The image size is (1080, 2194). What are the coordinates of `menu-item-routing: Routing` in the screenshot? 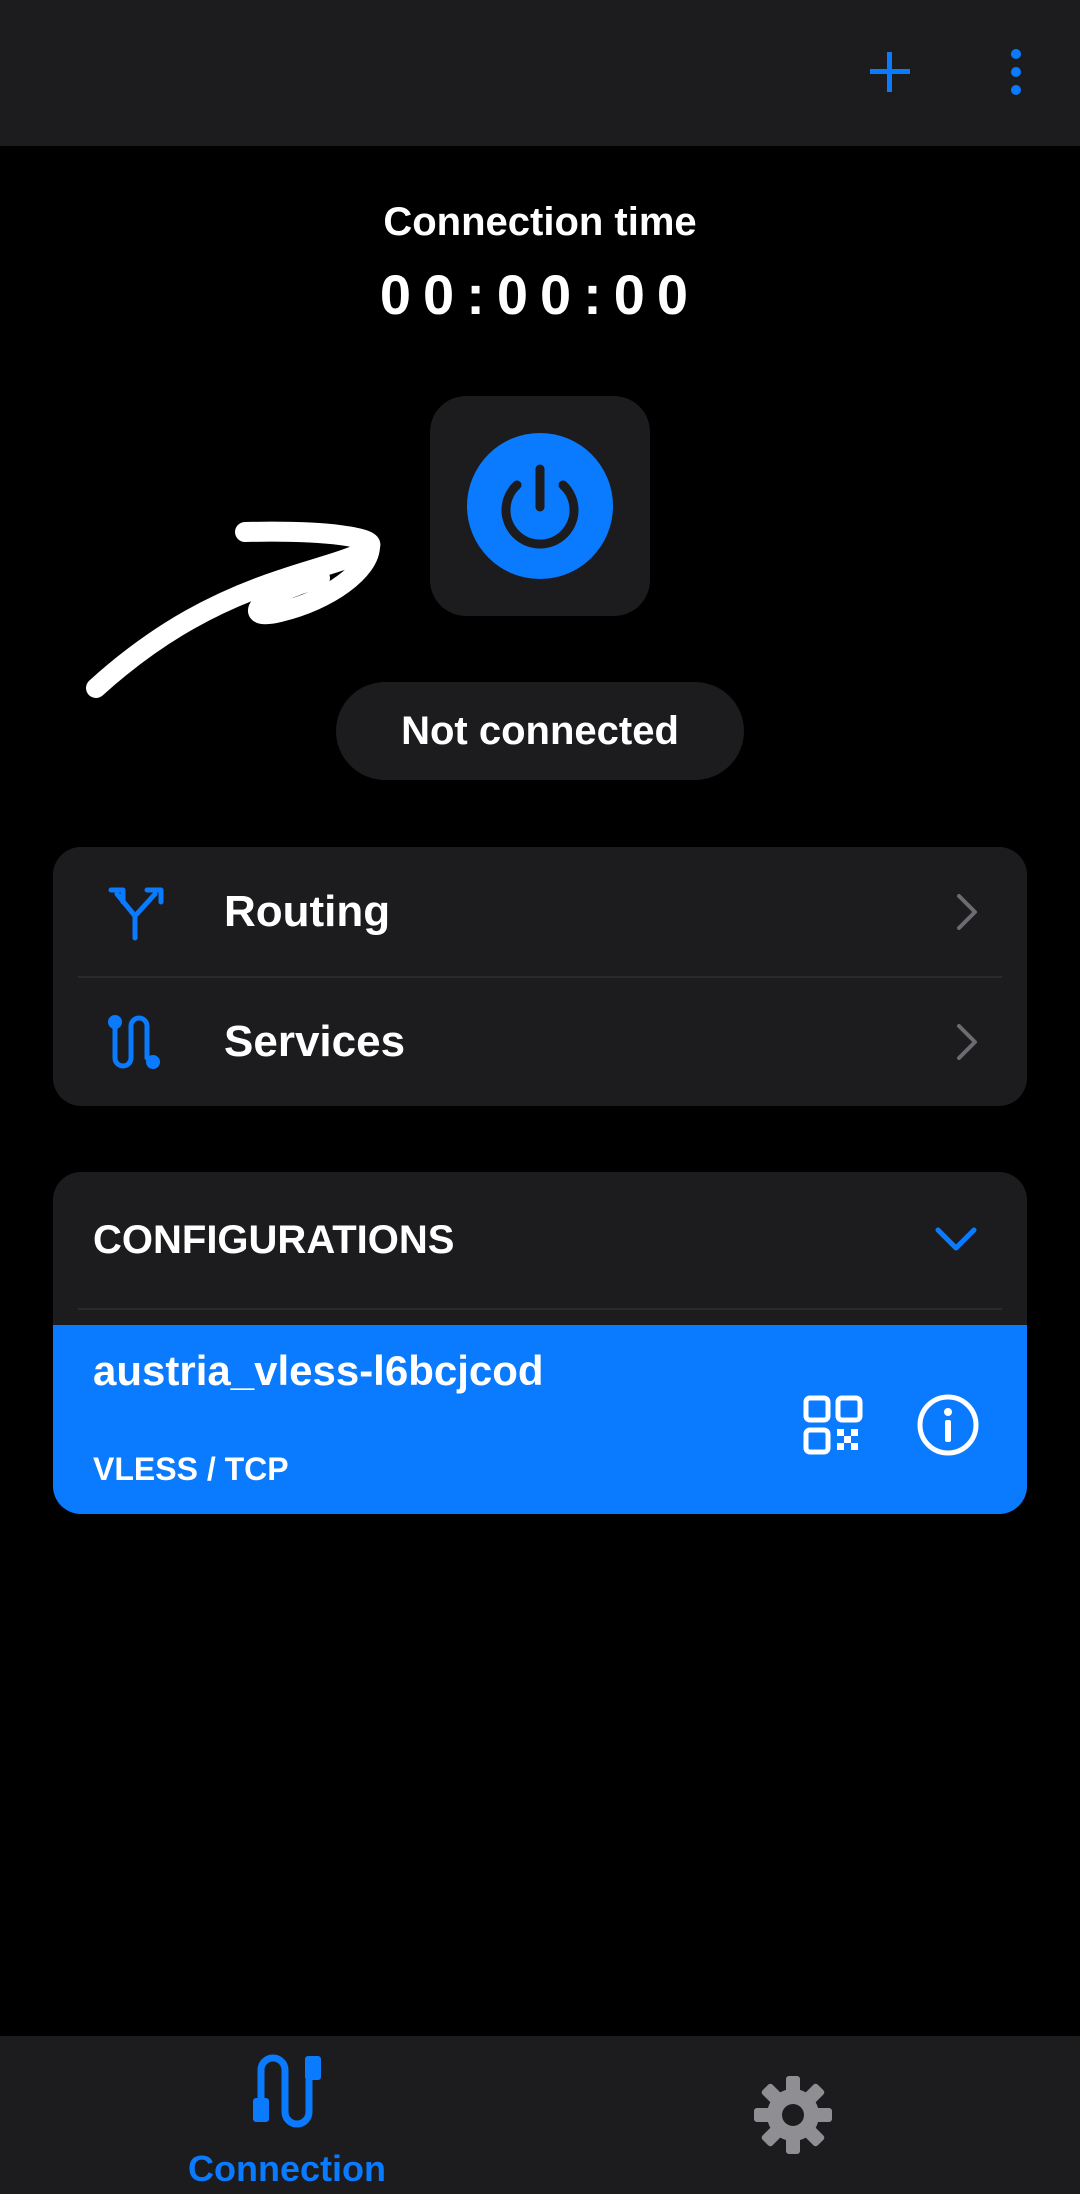 It's located at (540, 912).